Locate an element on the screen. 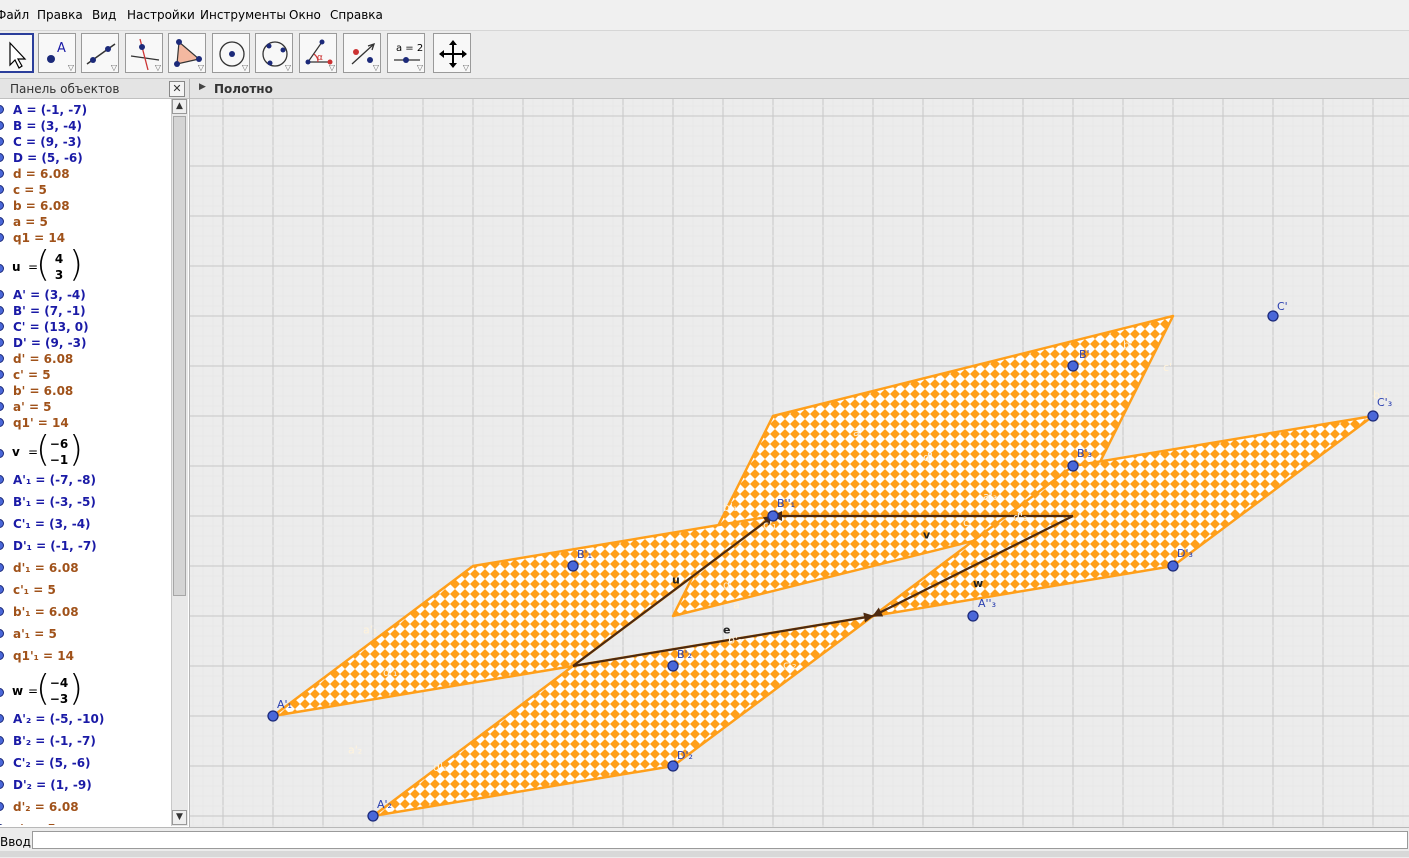 This screenshot has height=858, width=1409. input-field is located at coordinates (720, 840).